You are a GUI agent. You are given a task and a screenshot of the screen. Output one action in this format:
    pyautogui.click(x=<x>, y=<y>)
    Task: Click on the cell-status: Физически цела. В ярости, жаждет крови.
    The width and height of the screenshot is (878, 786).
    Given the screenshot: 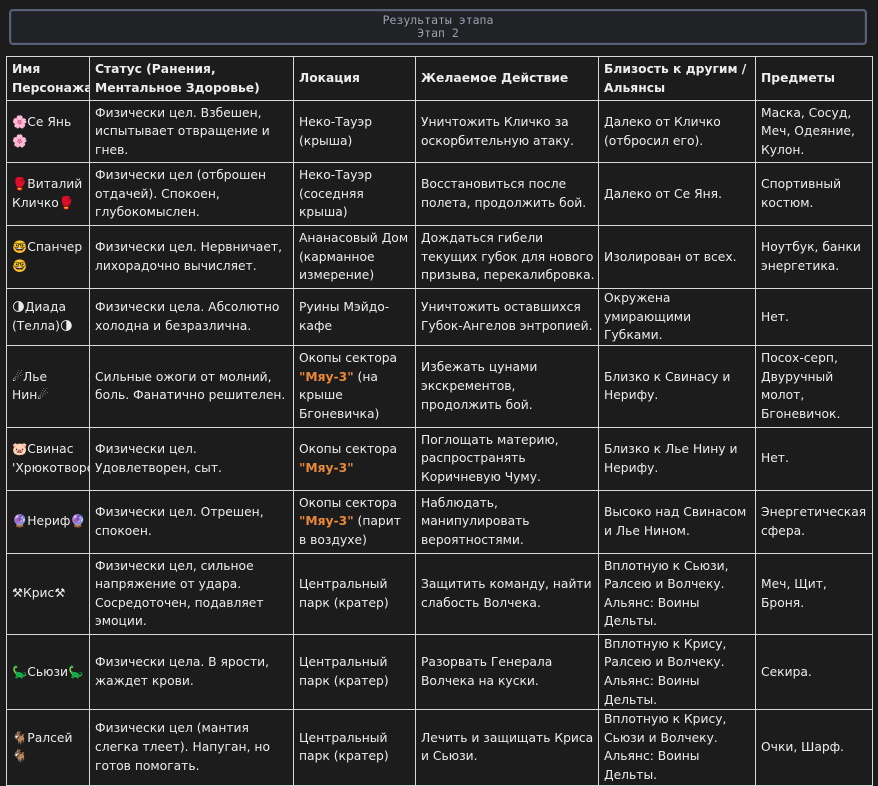 What is the action you would take?
    pyautogui.click(x=191, y=672)
    